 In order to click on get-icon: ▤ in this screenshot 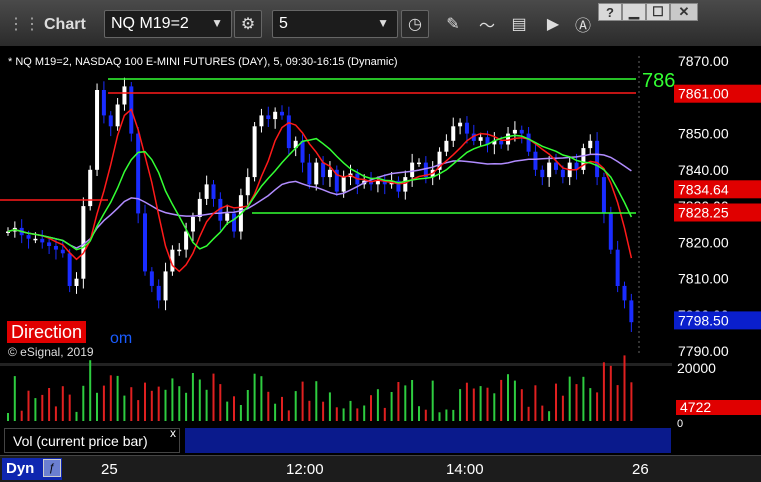, I will do `click(519, 24)`.